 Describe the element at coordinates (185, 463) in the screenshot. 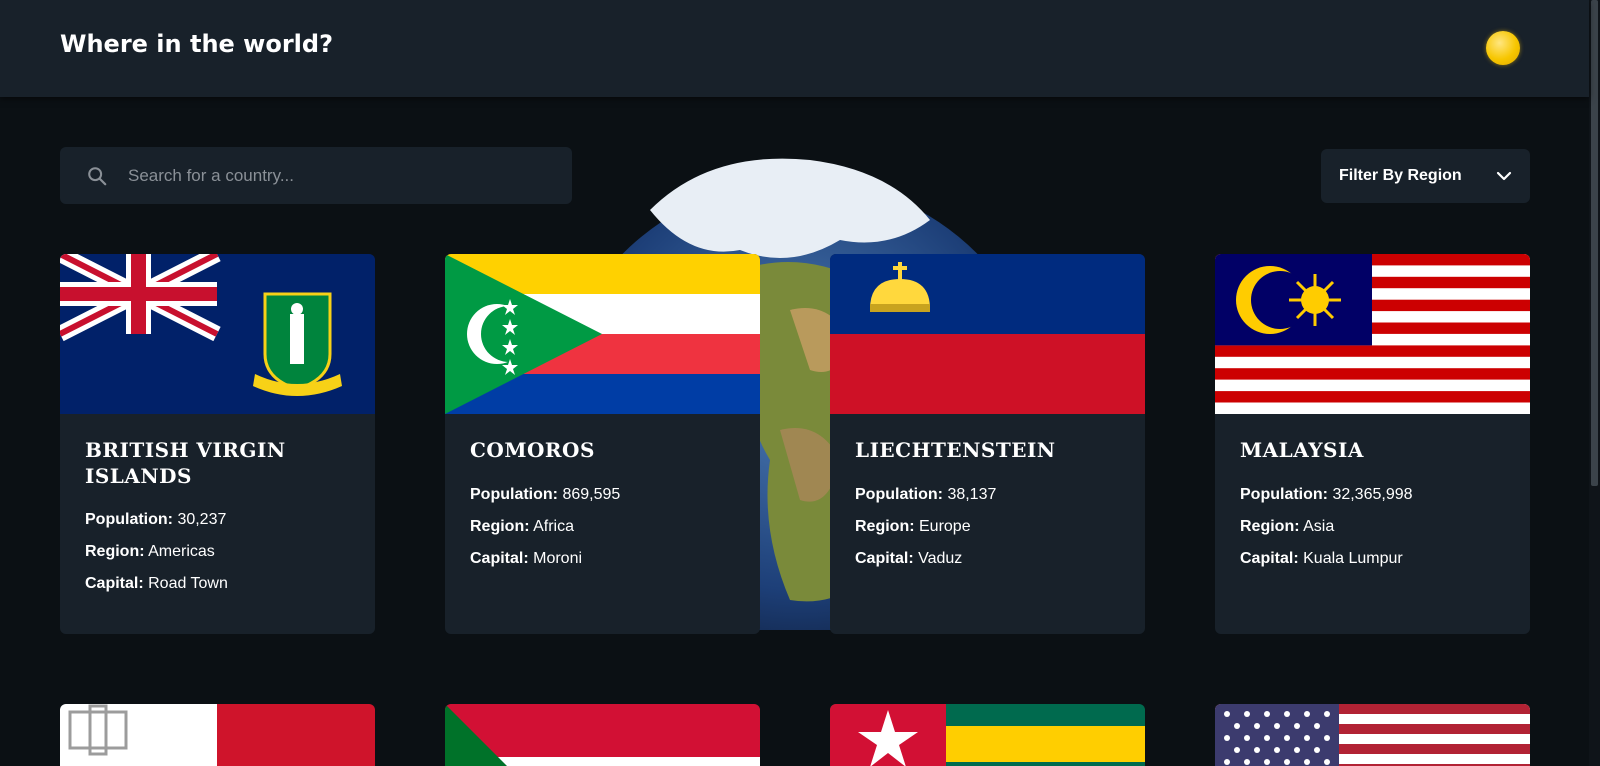

I see `country-name: British Virgin Islands` at that location.